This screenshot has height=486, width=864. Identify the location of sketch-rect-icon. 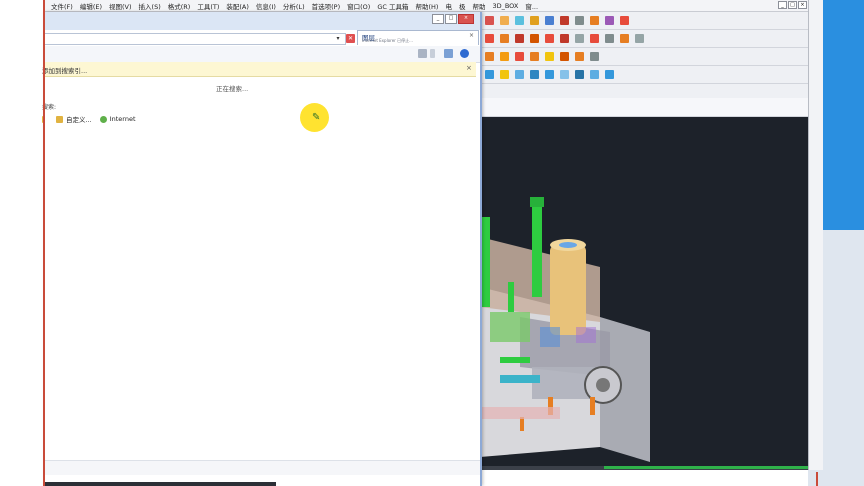
(534, 38).